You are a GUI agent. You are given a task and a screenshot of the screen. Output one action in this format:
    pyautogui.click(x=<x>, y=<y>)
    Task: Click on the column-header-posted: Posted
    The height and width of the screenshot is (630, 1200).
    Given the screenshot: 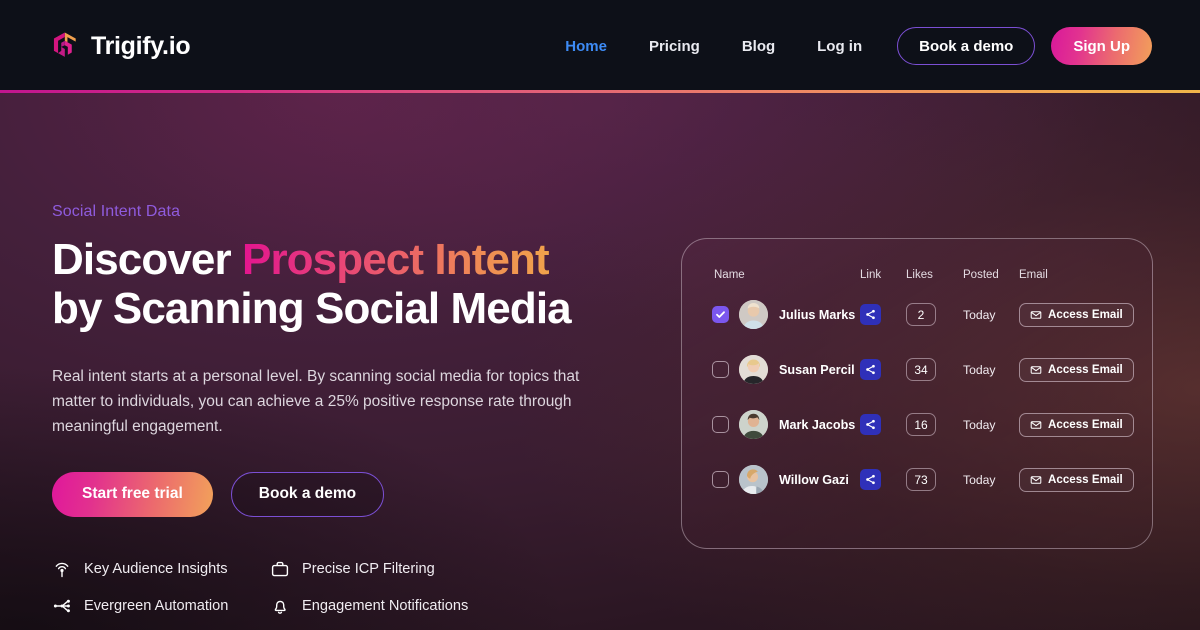 What is the action you would take?
    pyautogui.click(x=981, y=275)
    